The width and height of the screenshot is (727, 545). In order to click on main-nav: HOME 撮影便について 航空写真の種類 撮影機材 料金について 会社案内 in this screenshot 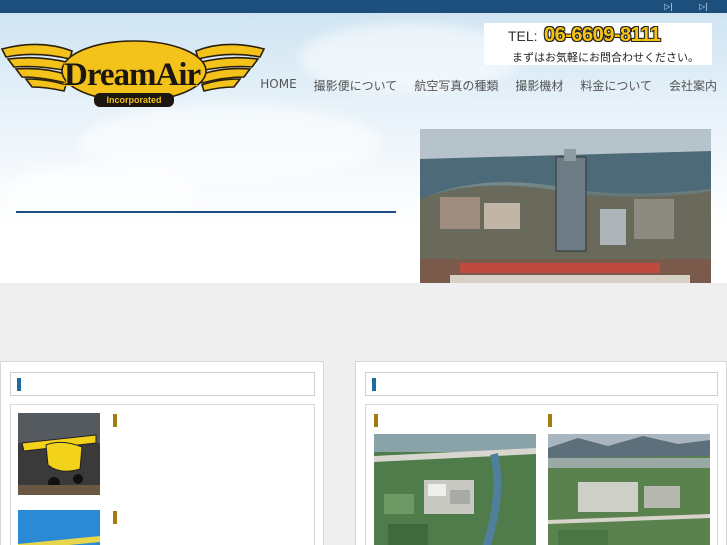, I will do `click(480, 85)`.